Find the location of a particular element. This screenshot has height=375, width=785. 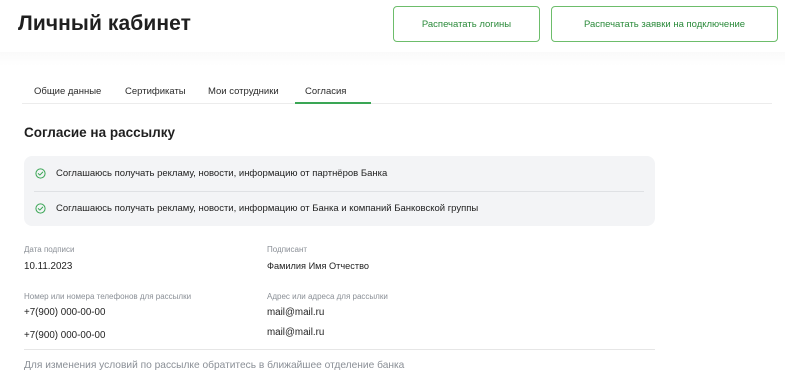

print-requests-button: Распечатать заявки на подключение is located at coordinates (664, 24).